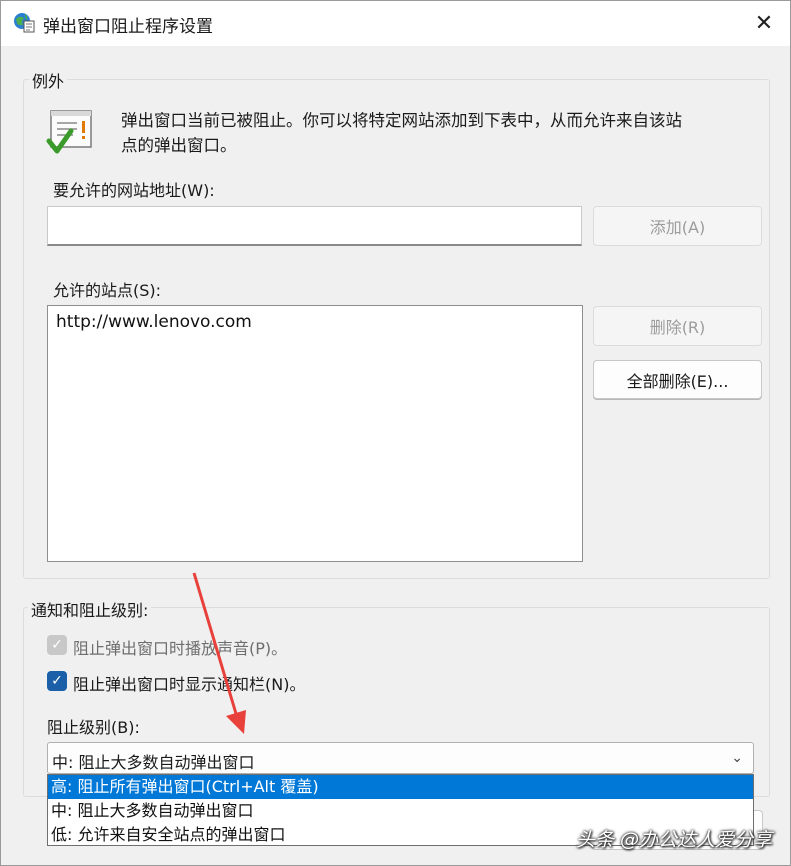 This screenshot has height=866, width=791. I want to click on exceptions-group-label: 例外, so click(48, 80).